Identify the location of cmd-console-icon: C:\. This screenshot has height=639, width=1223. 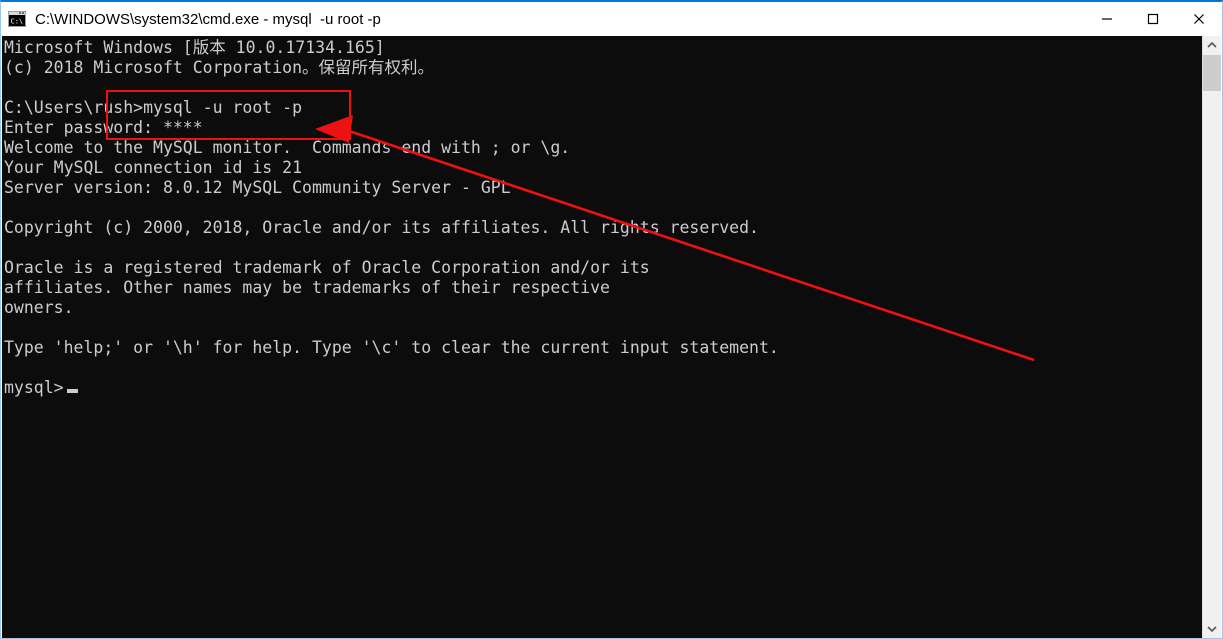
(17, 19).